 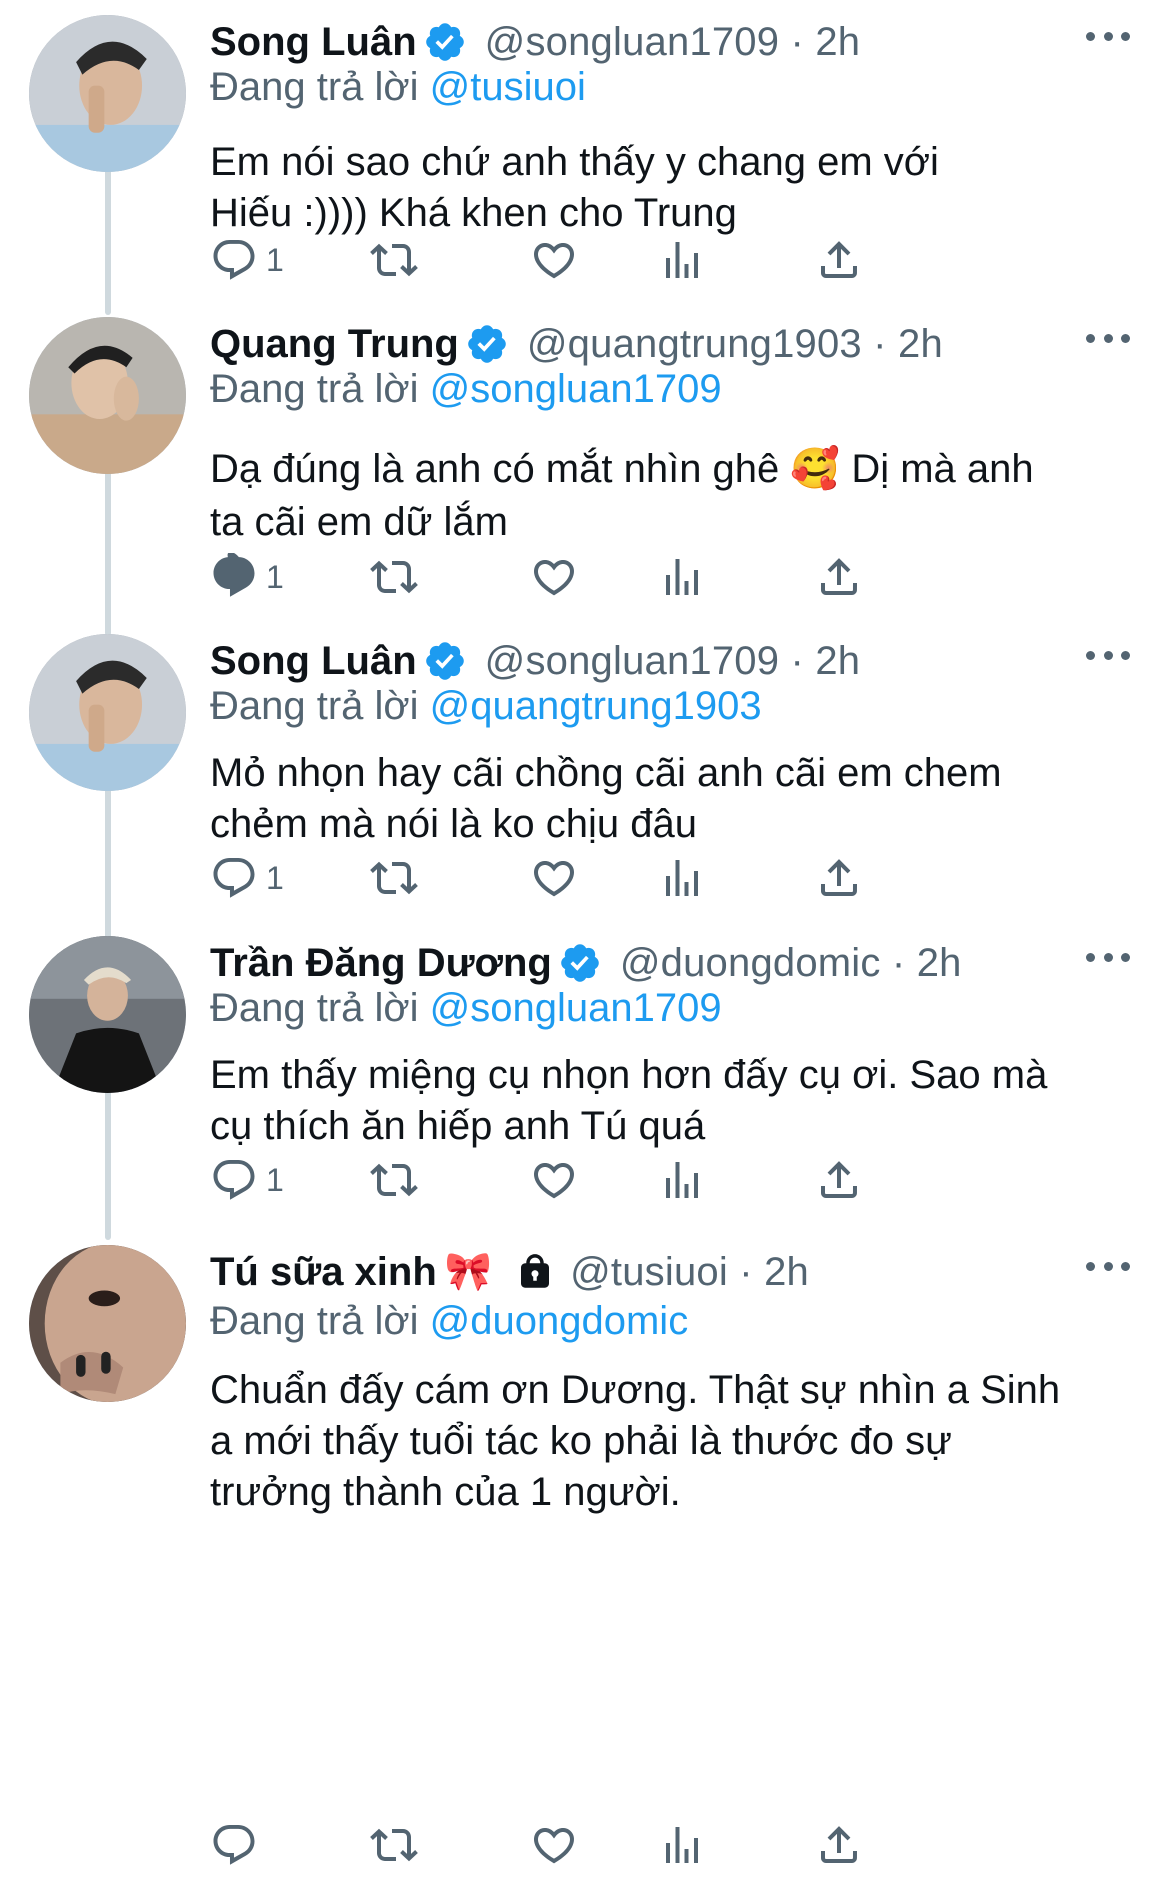 What do you see at coordinates (535, 1271) in the screenshot?
I see `lock-icon` at bounding box center [535, 1271].